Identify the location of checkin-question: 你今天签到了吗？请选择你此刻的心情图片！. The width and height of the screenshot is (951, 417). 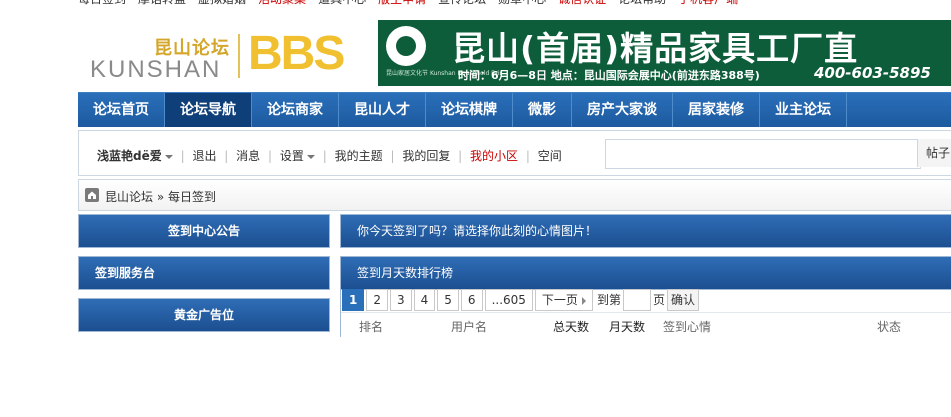
(477, 231).